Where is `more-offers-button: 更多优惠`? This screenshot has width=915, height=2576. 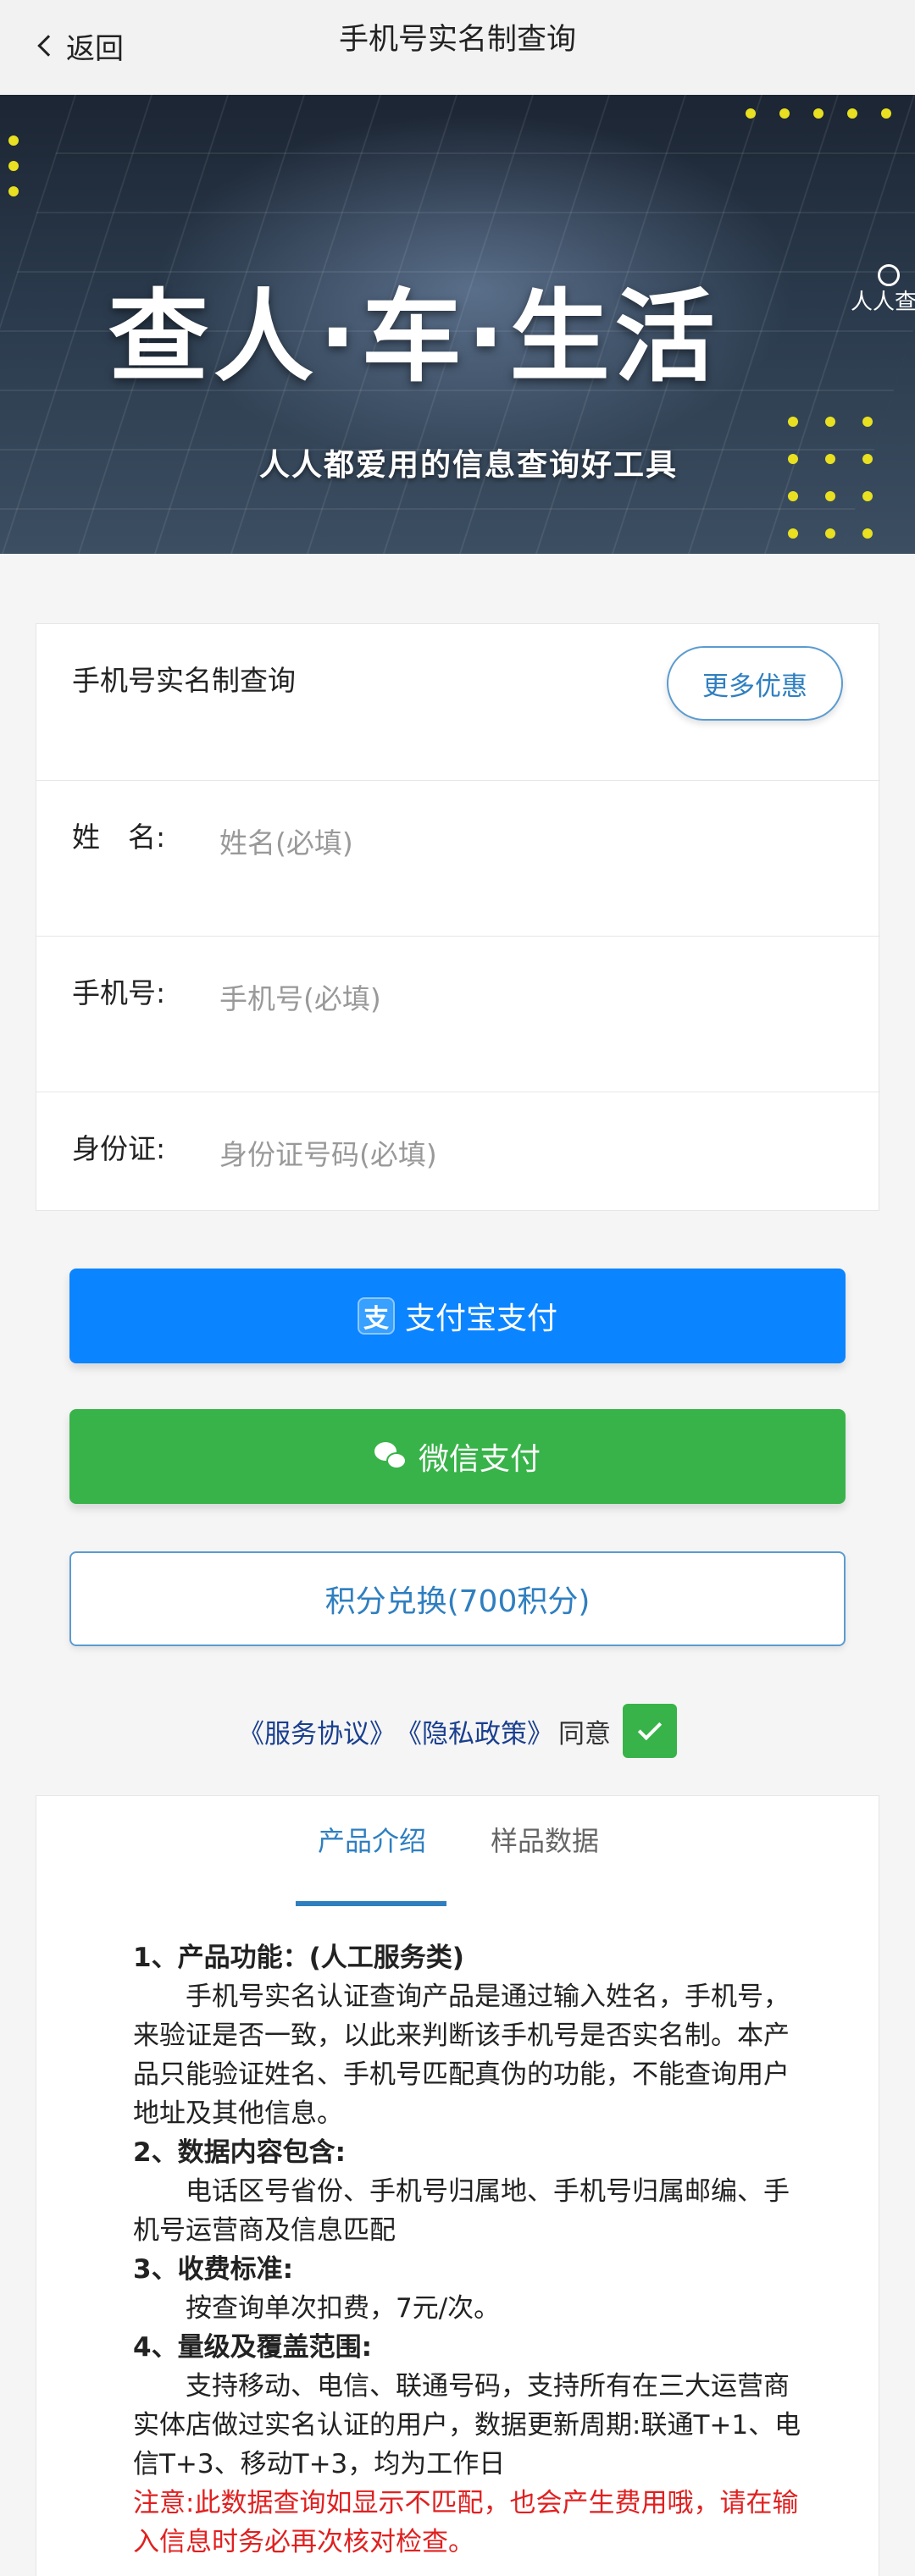
more-offers-button: 更多优惠 is located at coordinates (755, 683).